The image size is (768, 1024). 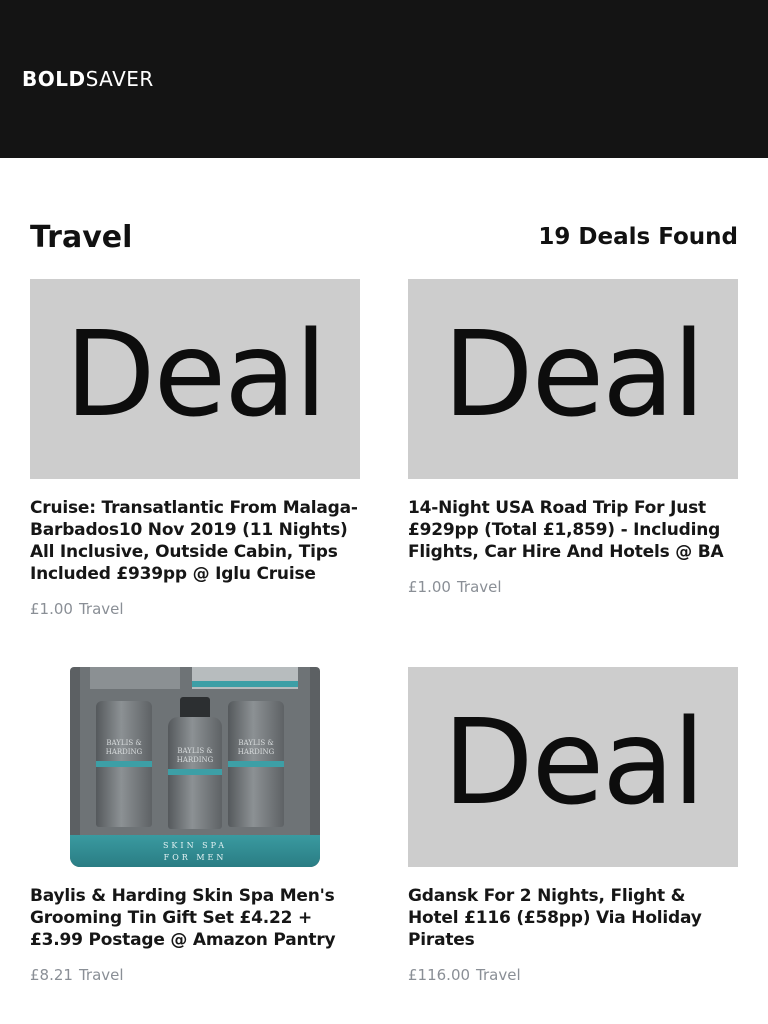 I want to click on site-logo: BOLDSAVER, so click(x=88, y=79).